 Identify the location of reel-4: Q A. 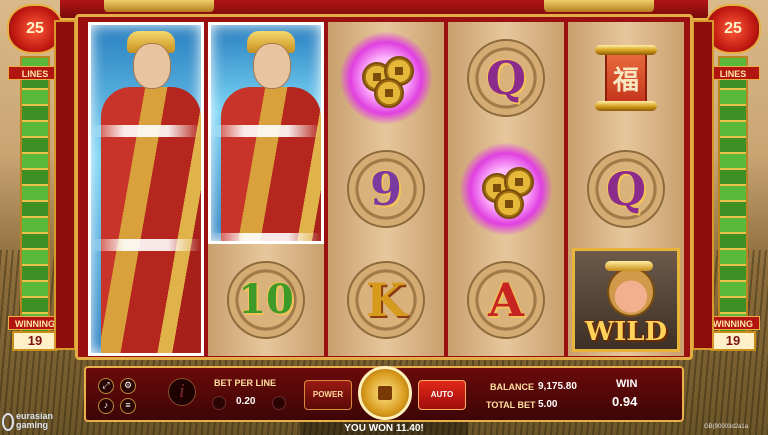
(506, 189).